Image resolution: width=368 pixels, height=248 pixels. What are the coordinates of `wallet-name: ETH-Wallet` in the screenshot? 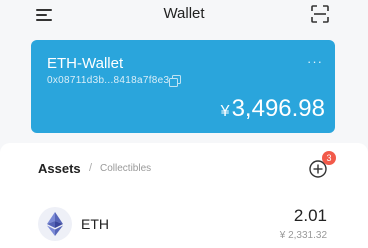 It's located at (85, 63).